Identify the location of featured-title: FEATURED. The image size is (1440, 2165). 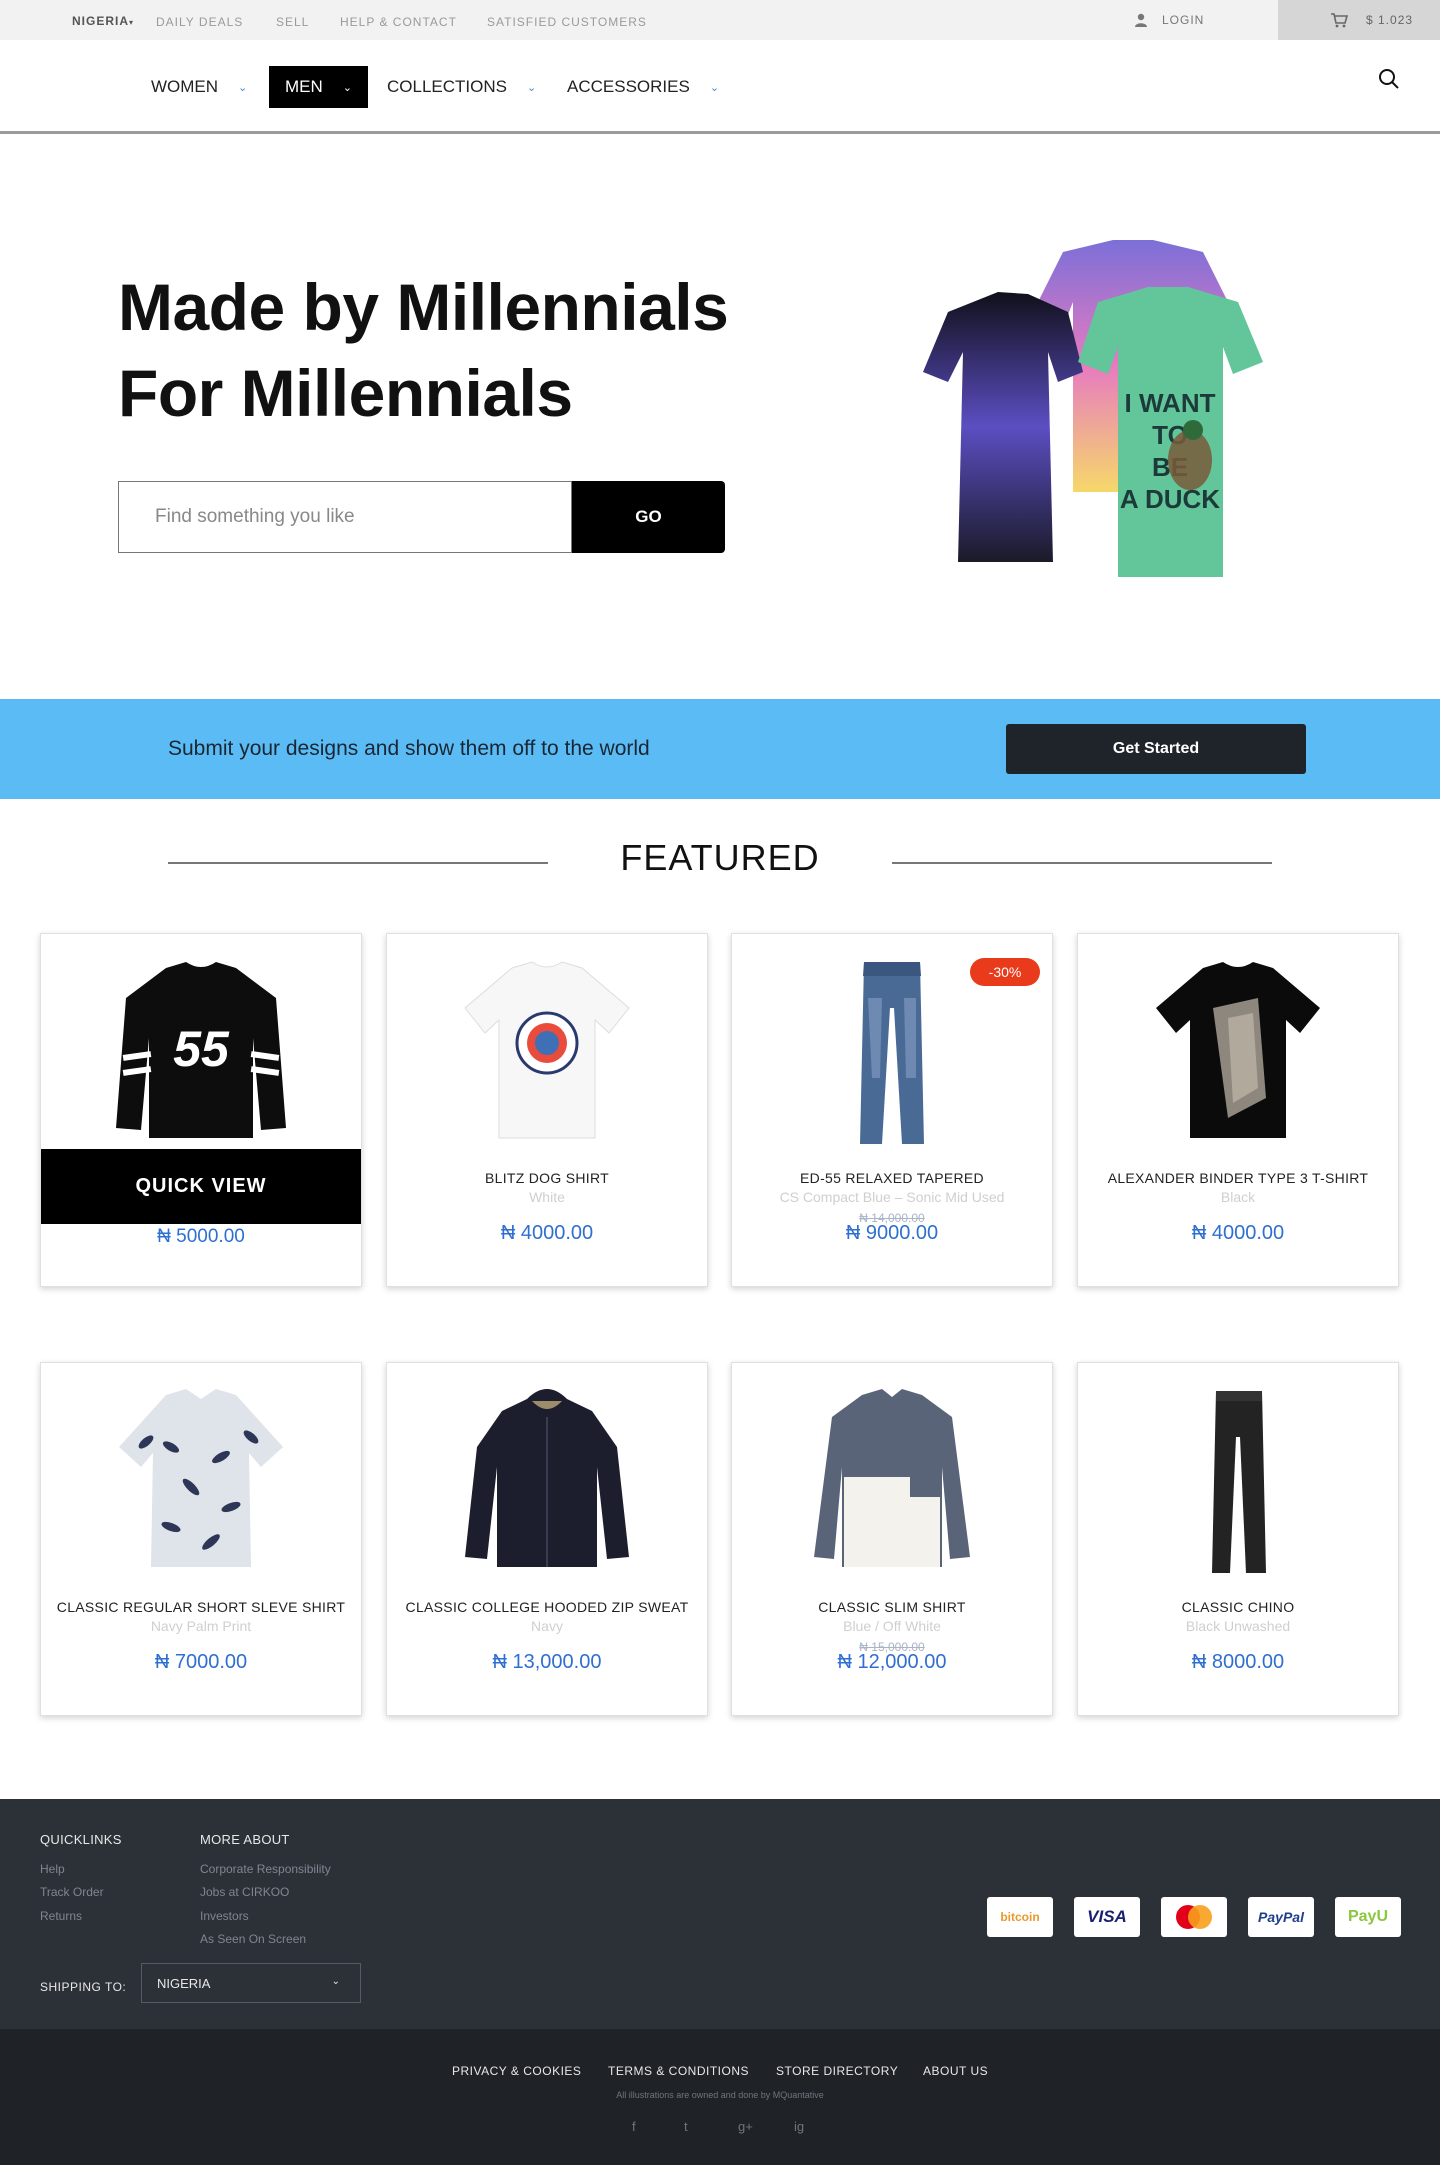
(720, 857).